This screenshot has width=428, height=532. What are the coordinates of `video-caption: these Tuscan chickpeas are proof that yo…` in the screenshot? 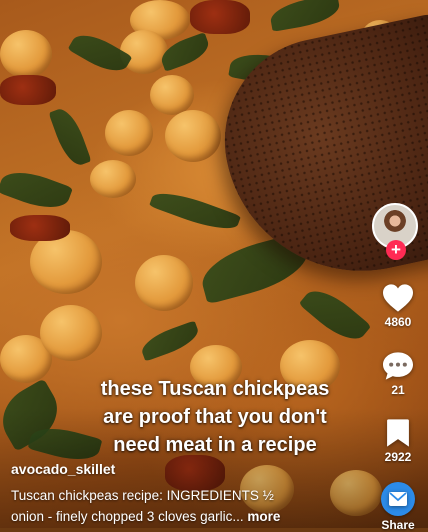 It's located at (215, 417).